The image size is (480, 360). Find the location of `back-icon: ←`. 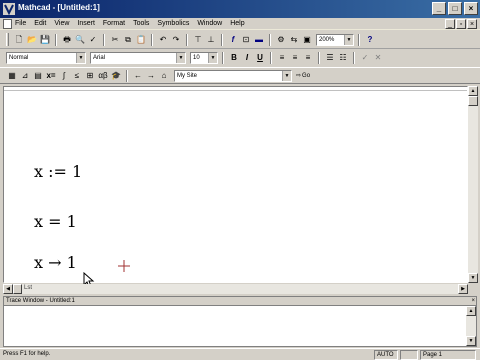

back-icon: ← is located at coordinates (138, 76).